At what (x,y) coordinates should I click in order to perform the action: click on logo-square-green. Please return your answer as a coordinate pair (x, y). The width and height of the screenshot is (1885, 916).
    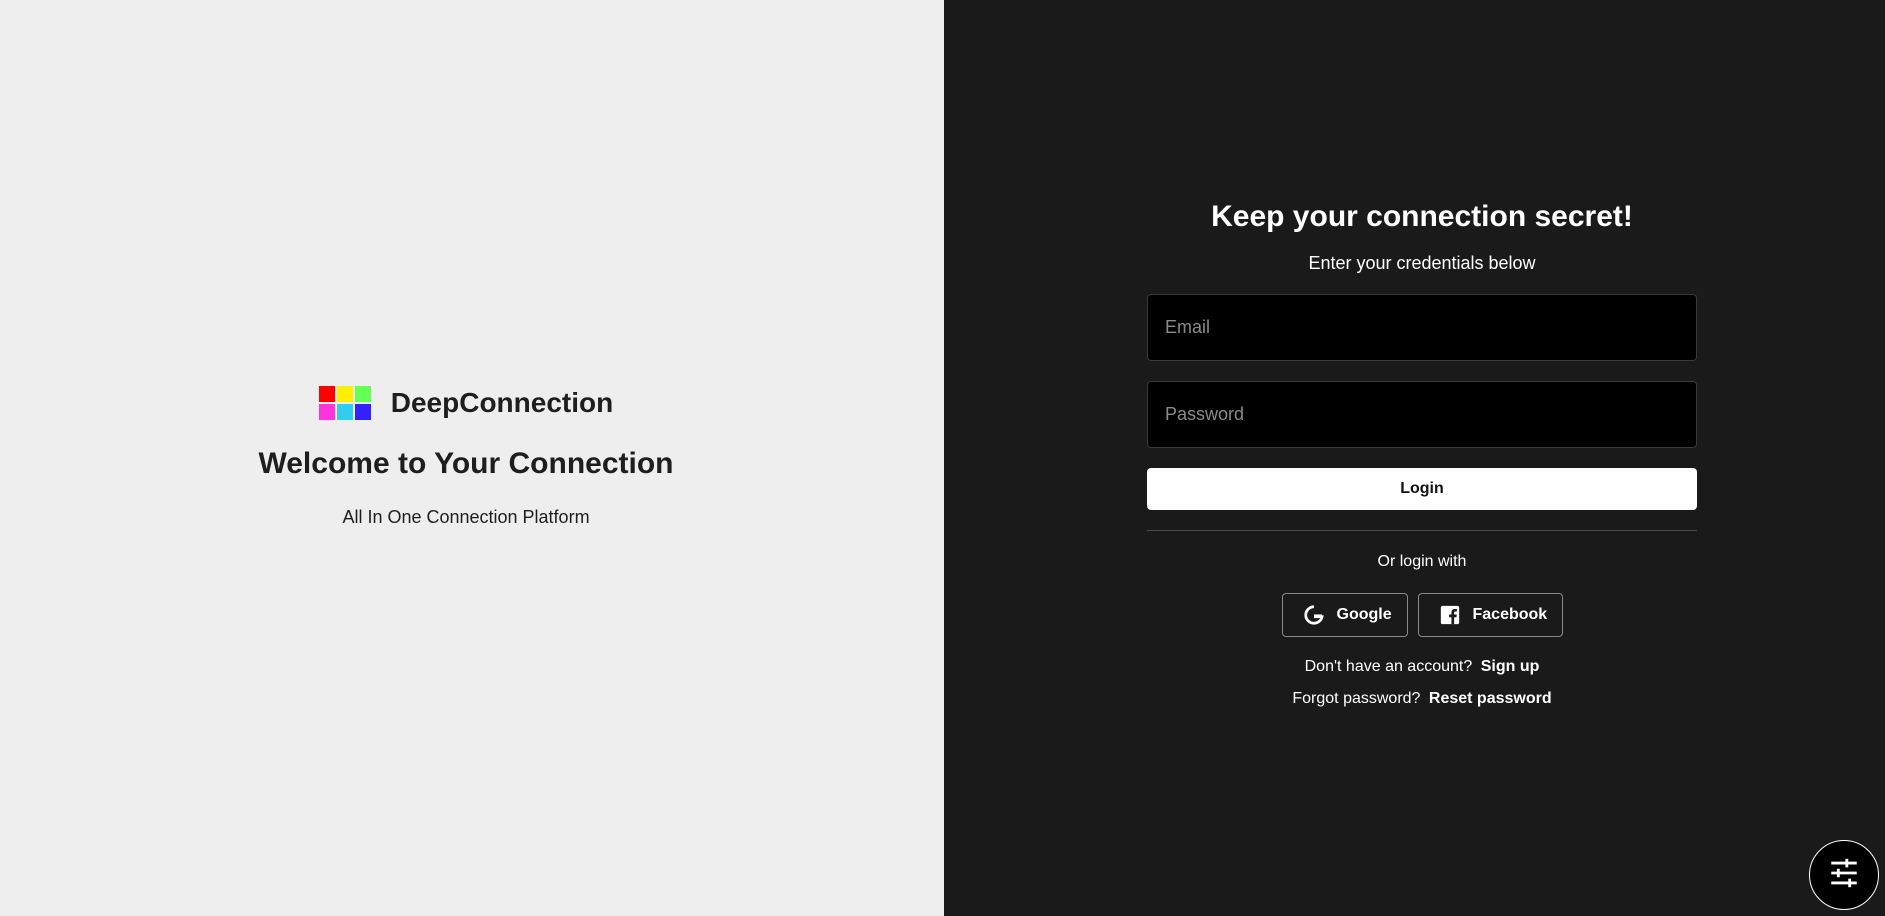
    Looking at the image, I should click on (362, 394).